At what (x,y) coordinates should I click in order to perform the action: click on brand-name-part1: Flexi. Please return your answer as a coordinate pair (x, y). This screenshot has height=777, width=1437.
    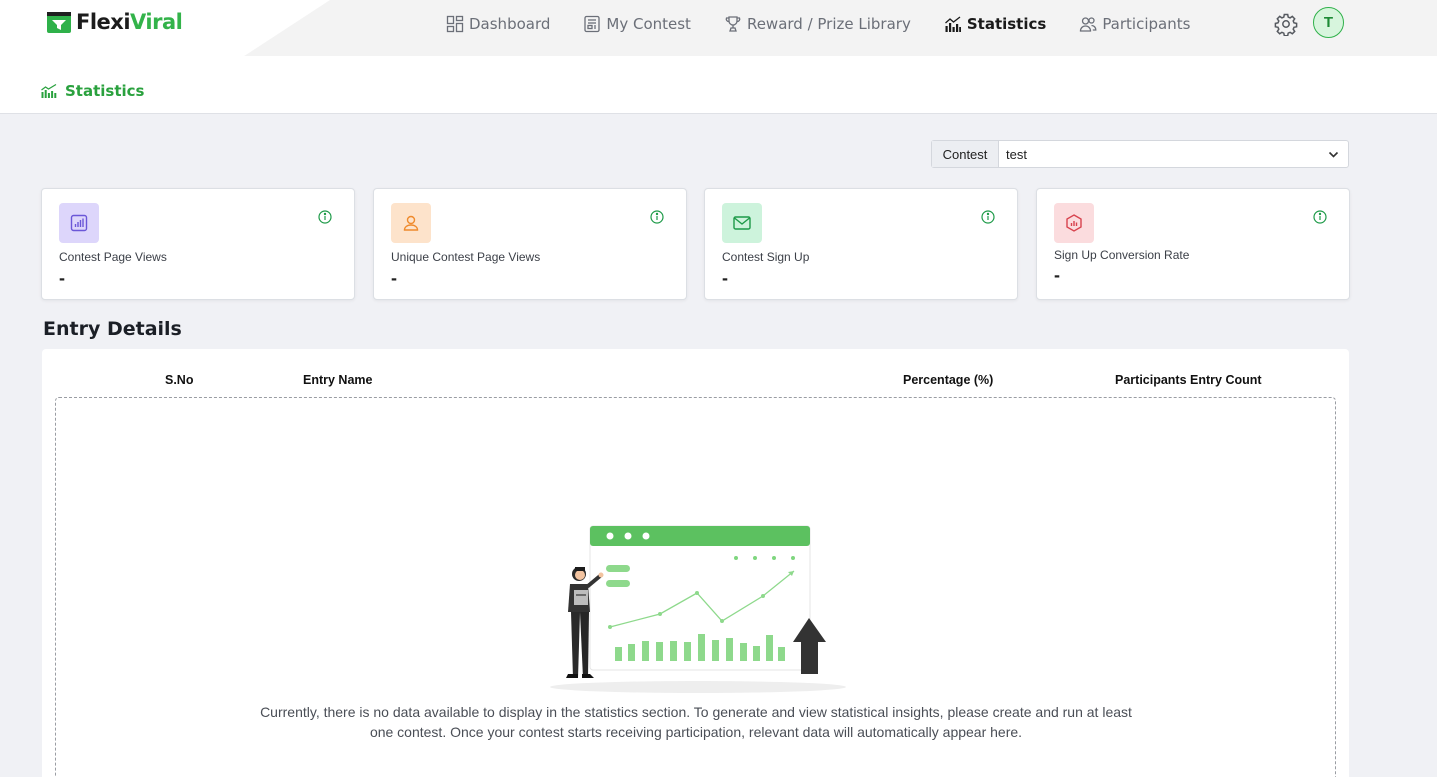
    Looking at the image, I should click on (103, 22).